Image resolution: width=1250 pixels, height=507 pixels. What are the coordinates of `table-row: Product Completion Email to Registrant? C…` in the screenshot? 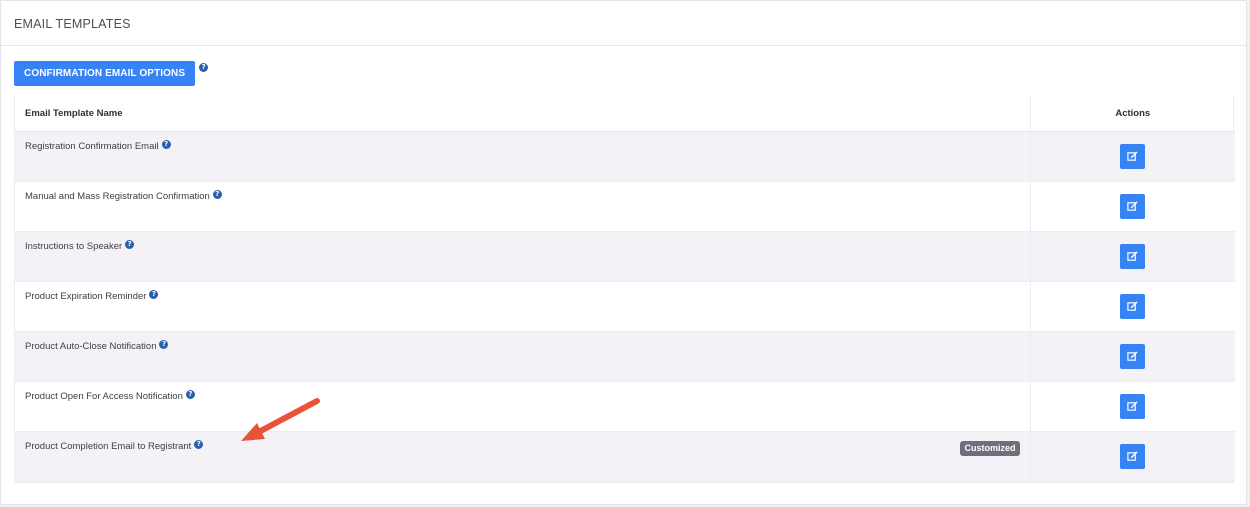 It's located at (625, 456).